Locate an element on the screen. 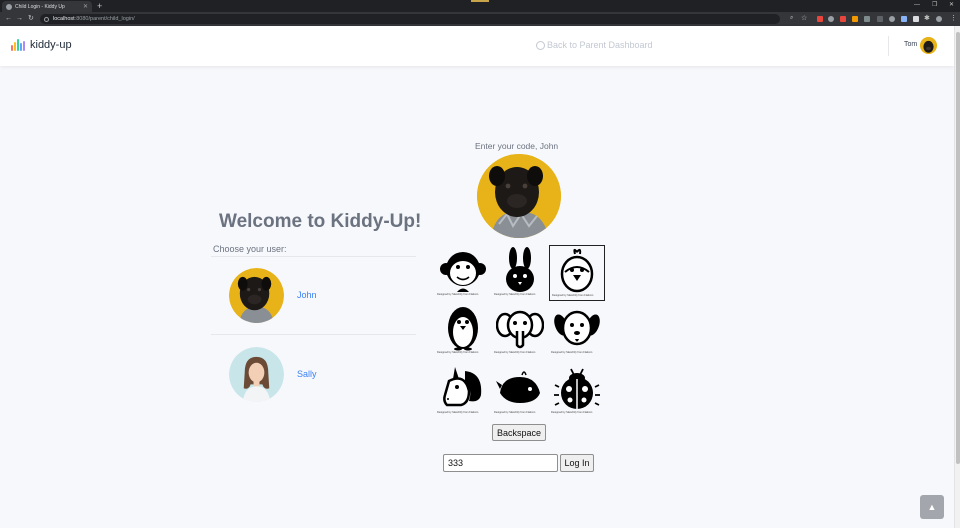 Image resolution: width=960 pixels, height=528 pixels. window-indicator is located at coordinates (480, 1).